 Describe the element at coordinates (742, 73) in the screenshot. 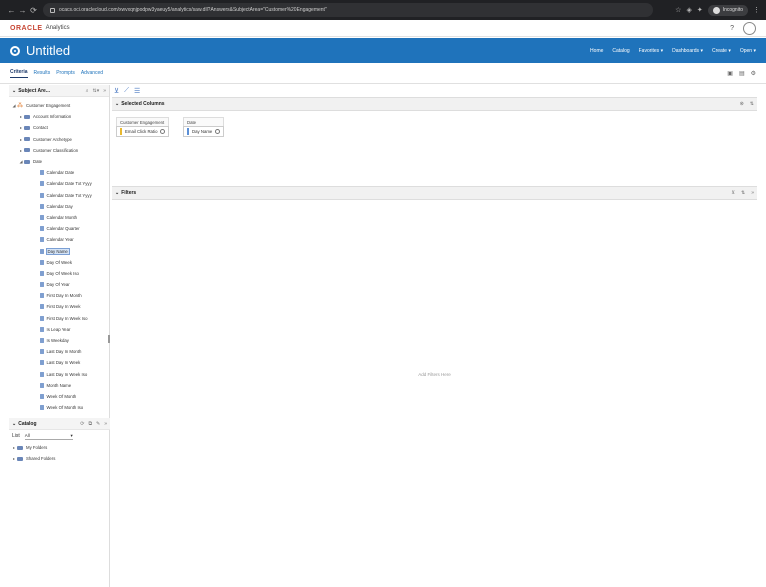

I see `save-as-icon: ▤` at that location.